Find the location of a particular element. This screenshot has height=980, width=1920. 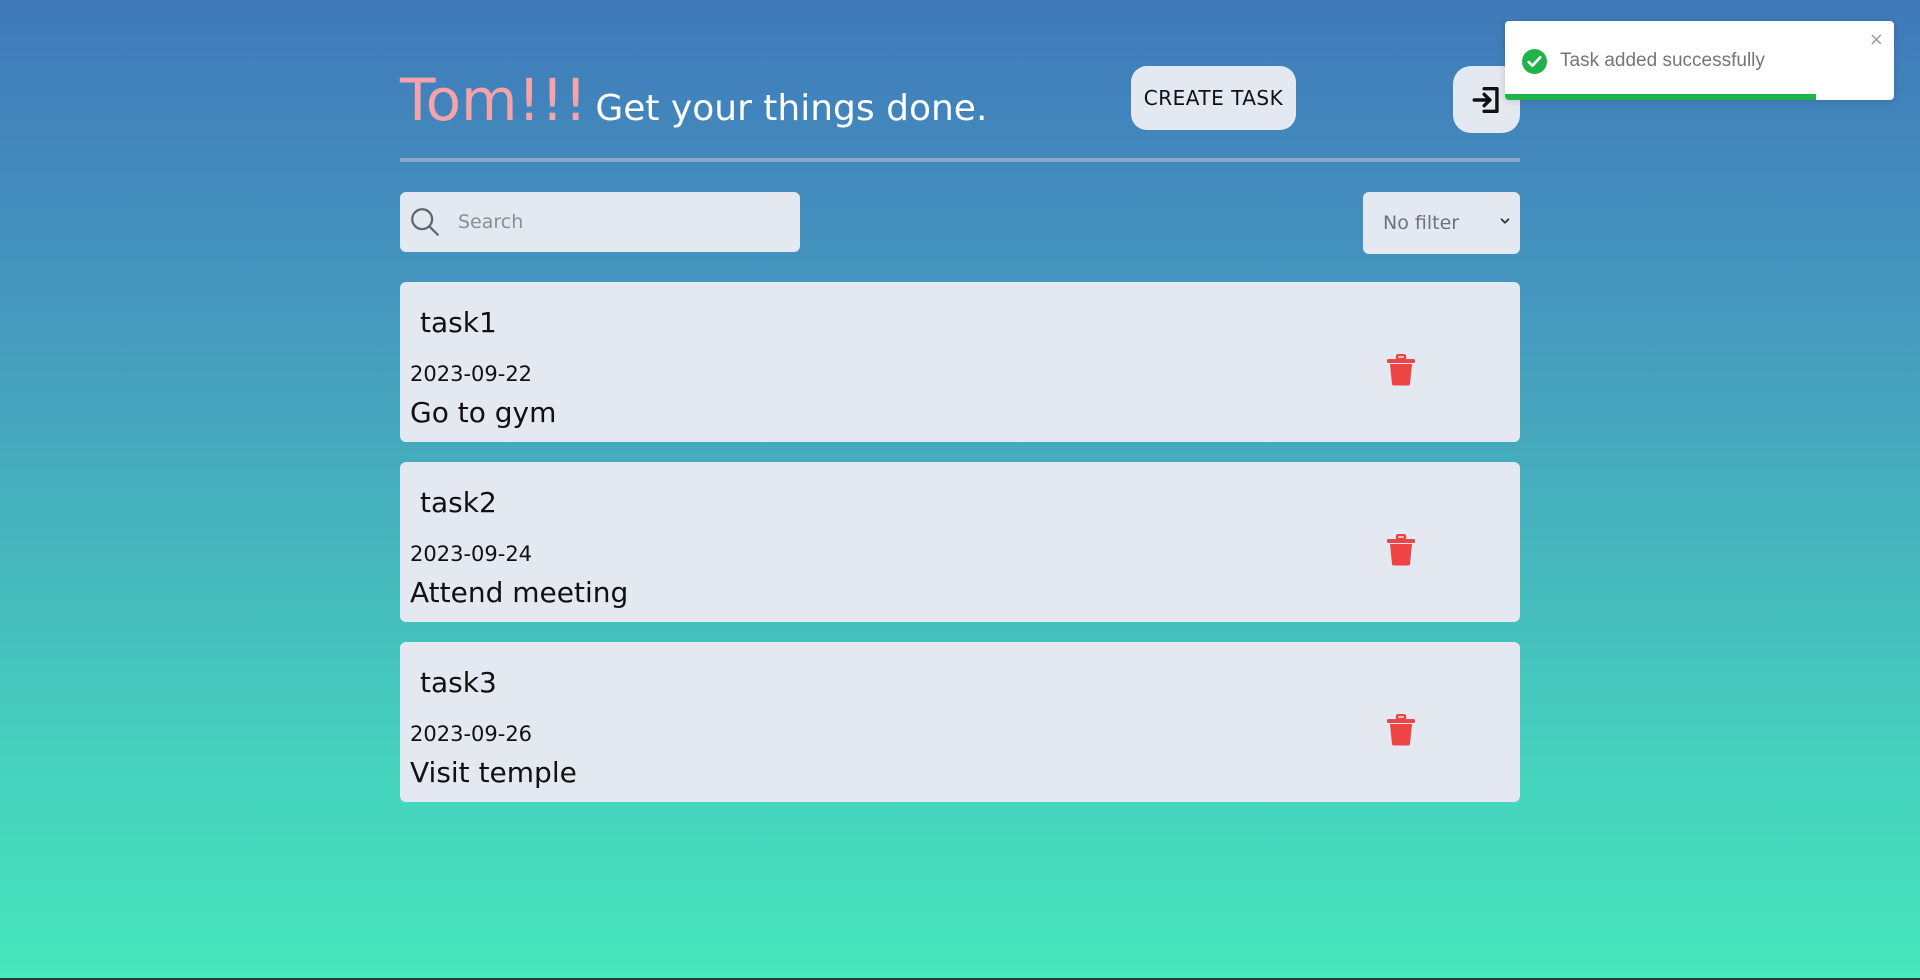

chevron-down-icon is located at coordinates (1505, 221).